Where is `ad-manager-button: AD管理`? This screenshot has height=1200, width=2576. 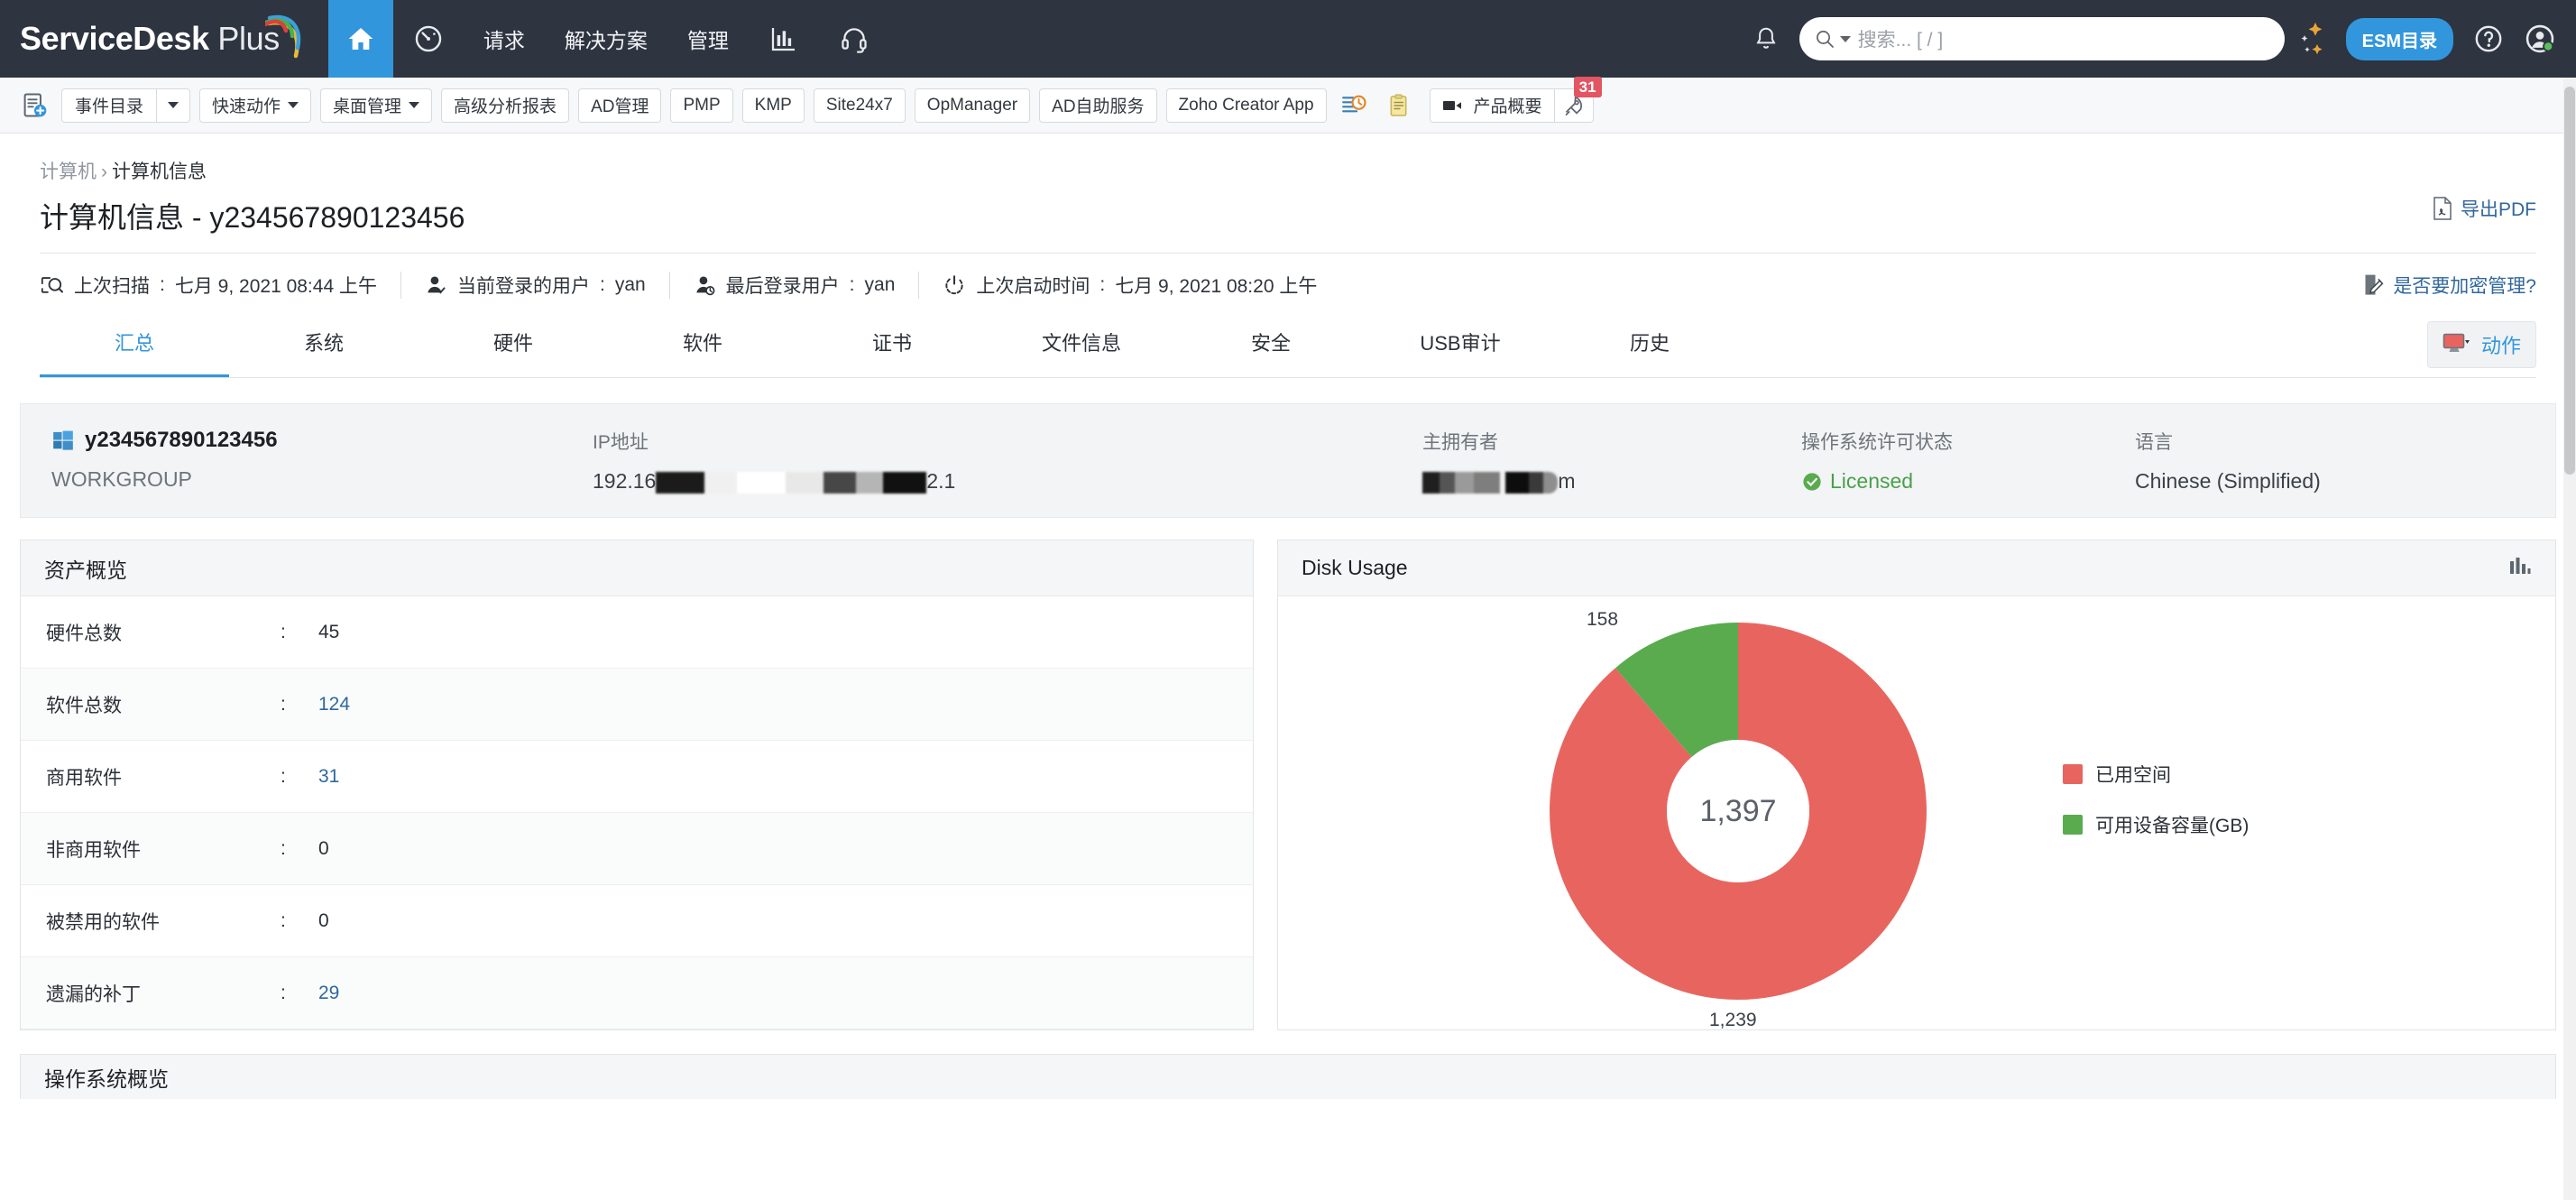 ad-manager-button: AD管理 is located at coordinates (620, 105).